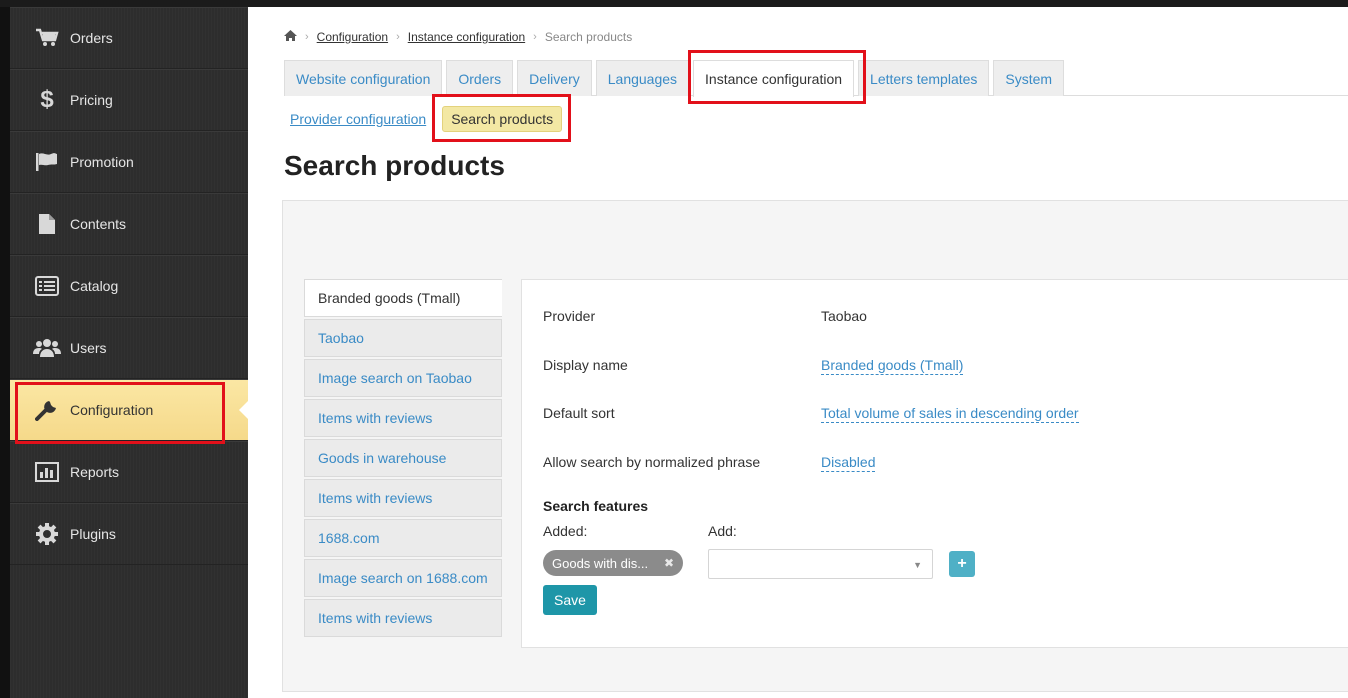 Image resolution: width=1348 pixels, height=698 pixels. Describe the element at coordinates (924, 78) in the screenshot. I see `tab-letters-templates: Letters templates` at that location.